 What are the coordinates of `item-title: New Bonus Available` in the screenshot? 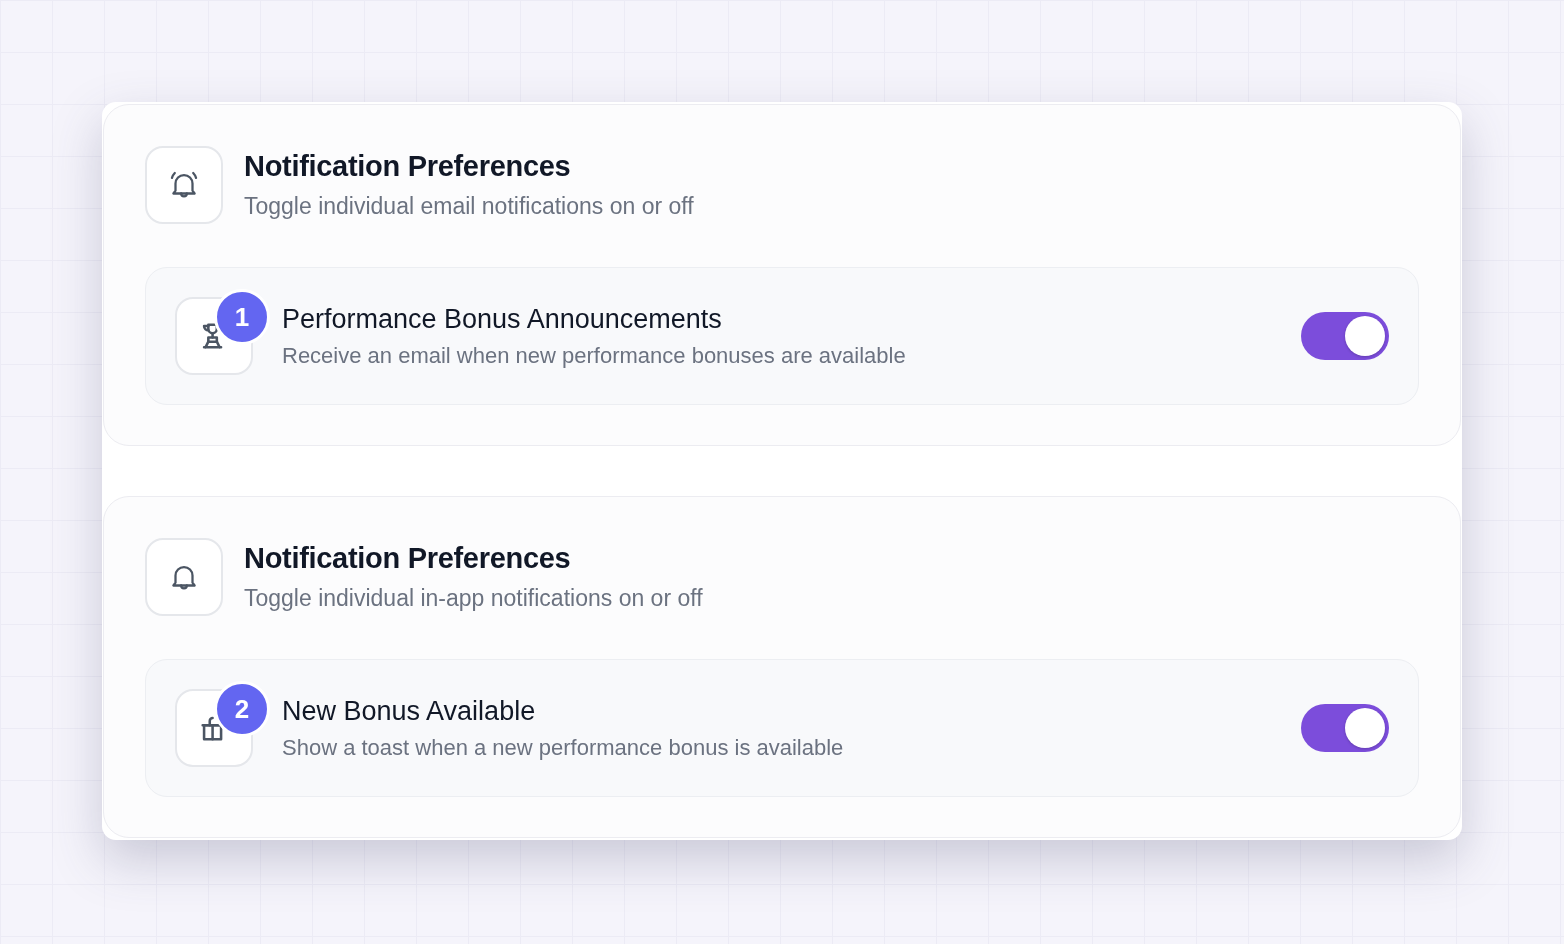 It's located at (409, 711).